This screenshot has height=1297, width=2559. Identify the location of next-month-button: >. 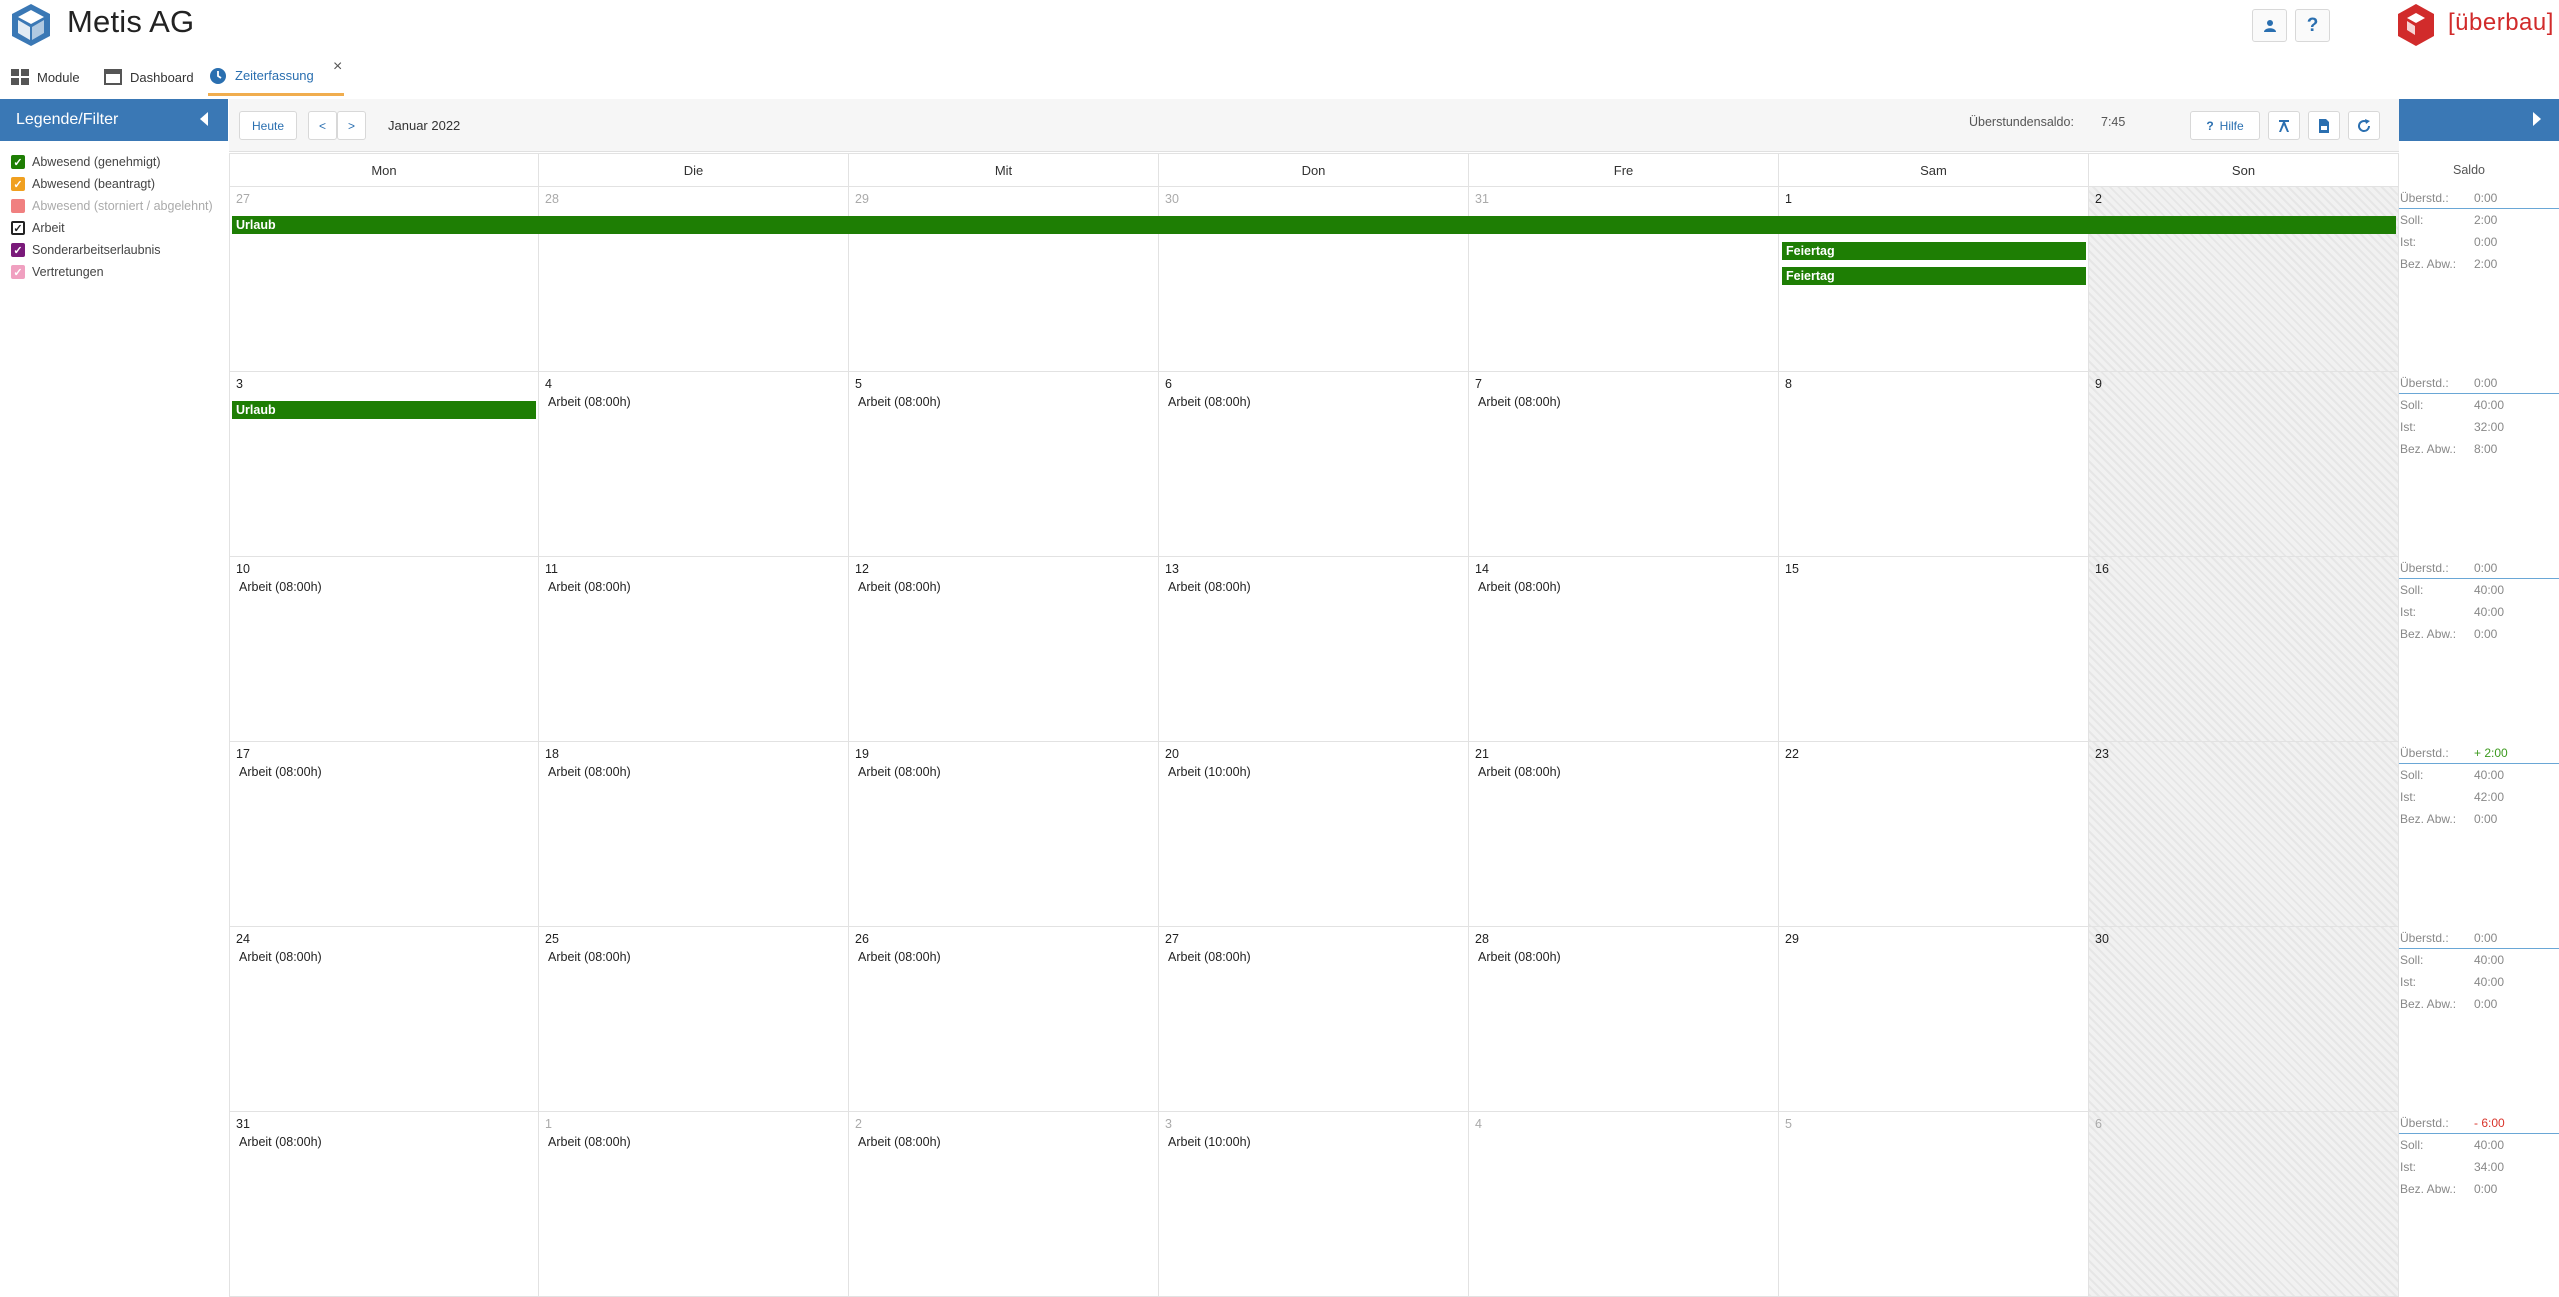
(351, 125).